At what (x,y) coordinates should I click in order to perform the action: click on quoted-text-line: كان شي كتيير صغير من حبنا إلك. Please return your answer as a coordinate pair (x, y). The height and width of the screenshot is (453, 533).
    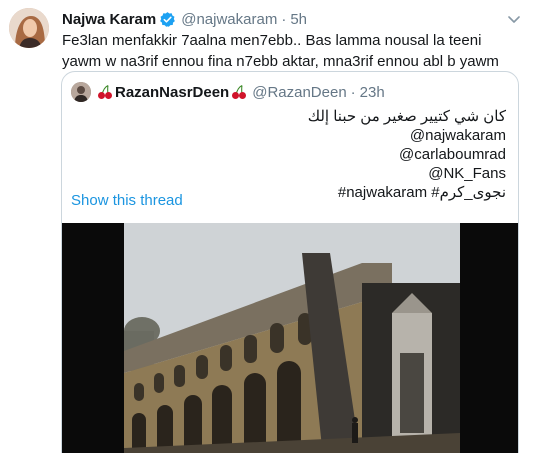
    Looking at the image, I should click on (406, 116).